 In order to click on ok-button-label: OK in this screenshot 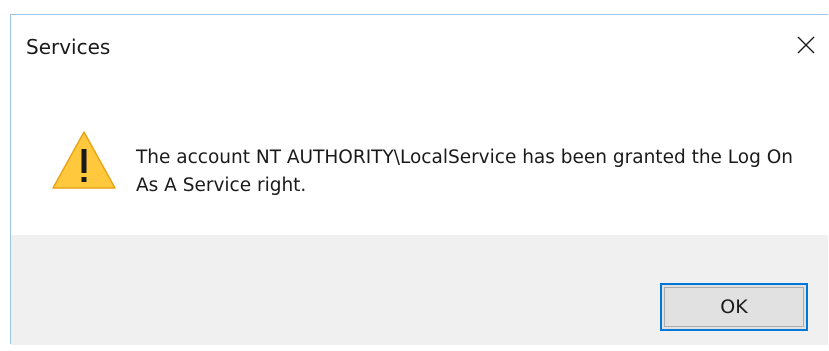, I will do `click(734, 307)`.